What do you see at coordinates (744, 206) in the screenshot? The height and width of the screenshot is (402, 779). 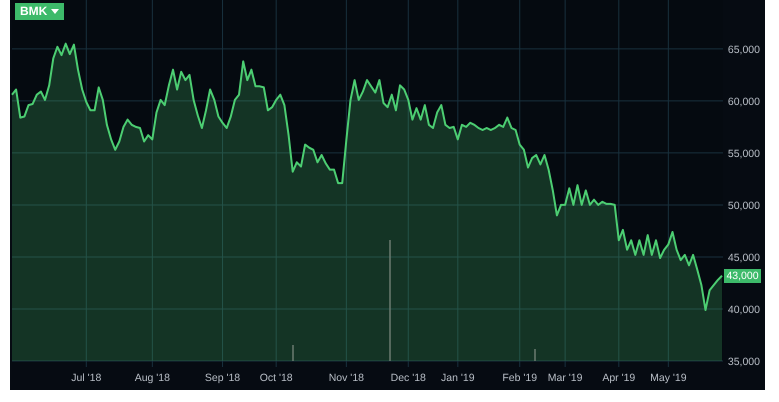 I see `y-axis-label: 50,000` at bounding box center [744, 206].